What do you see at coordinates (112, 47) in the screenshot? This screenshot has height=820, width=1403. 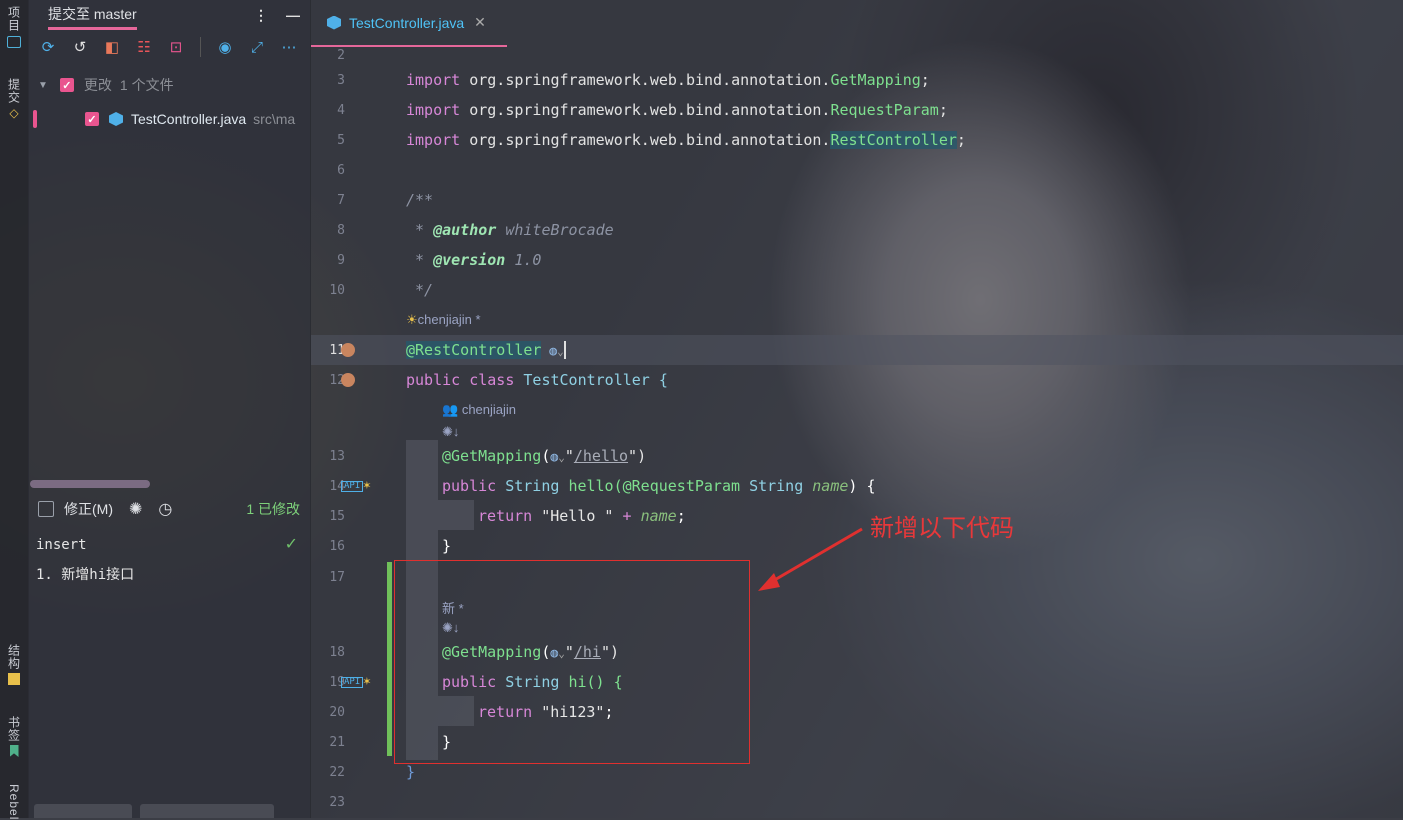 I see `diff-icon: ◧` at bounding box center [112, 47].